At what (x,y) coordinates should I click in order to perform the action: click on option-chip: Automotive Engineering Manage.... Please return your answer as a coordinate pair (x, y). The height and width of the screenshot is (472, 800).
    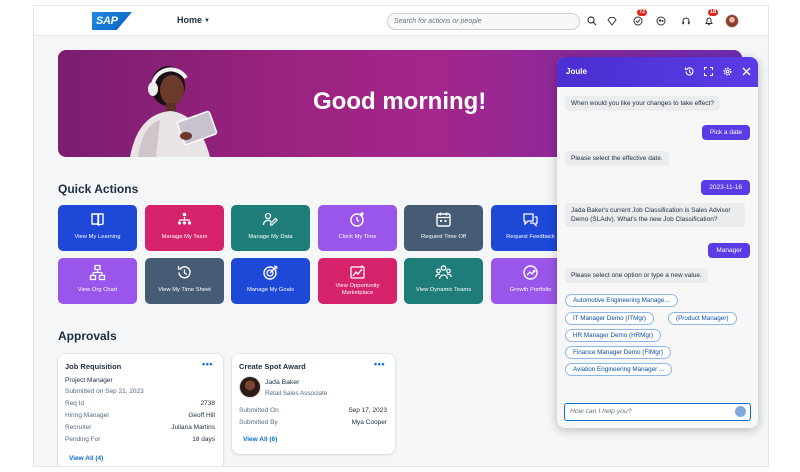
    Looking at the image, I should click on (621, 300).